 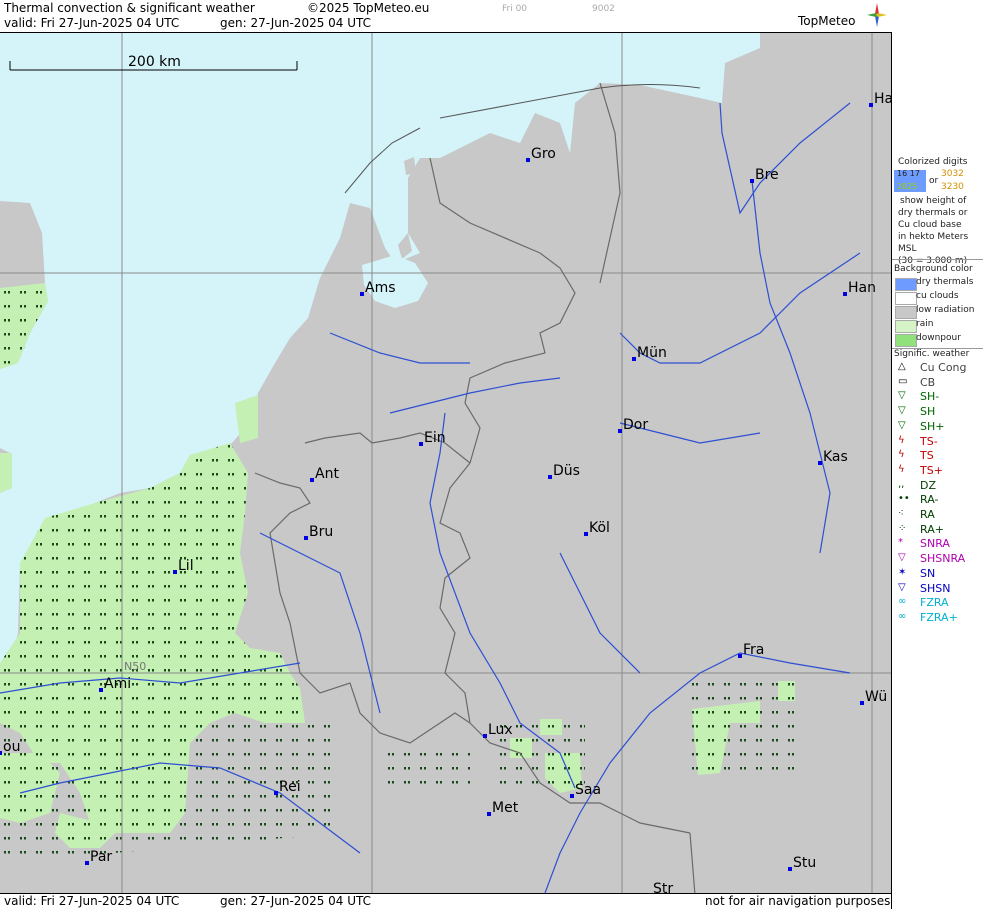 I want to click on weather-label: Cu Cong, so click(x=943, y=367).